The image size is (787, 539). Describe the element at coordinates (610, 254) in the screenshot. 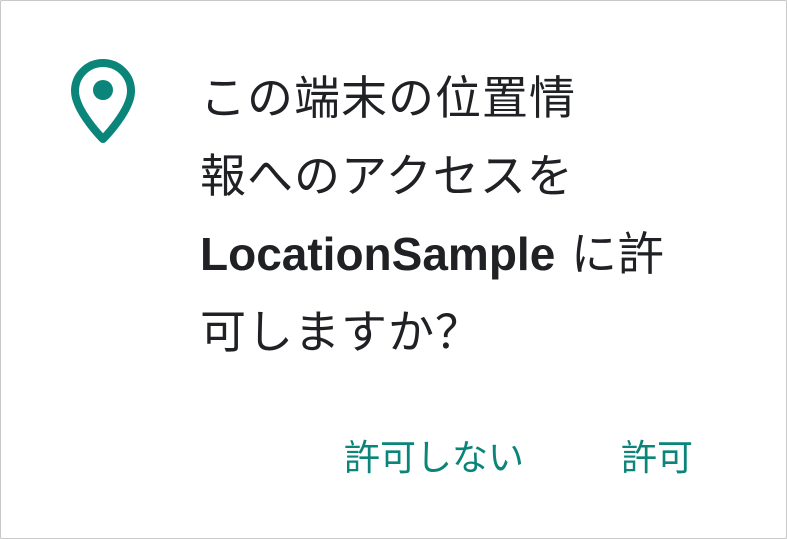

I see `message-line-3-suffix: に許` at that location.